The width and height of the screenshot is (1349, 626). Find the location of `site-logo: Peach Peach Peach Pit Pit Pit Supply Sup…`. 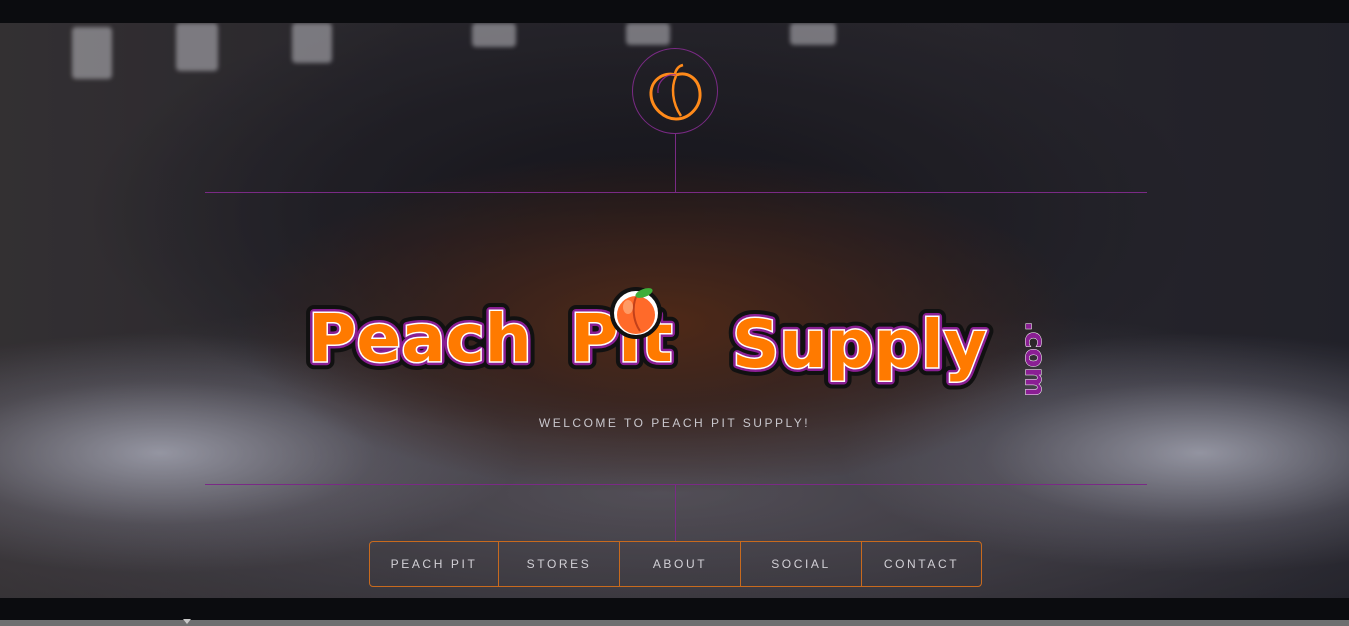

site-logo: Peach Peach Peach Pit Pit Pit Supply Sup… is located at coordinates (678, 325).